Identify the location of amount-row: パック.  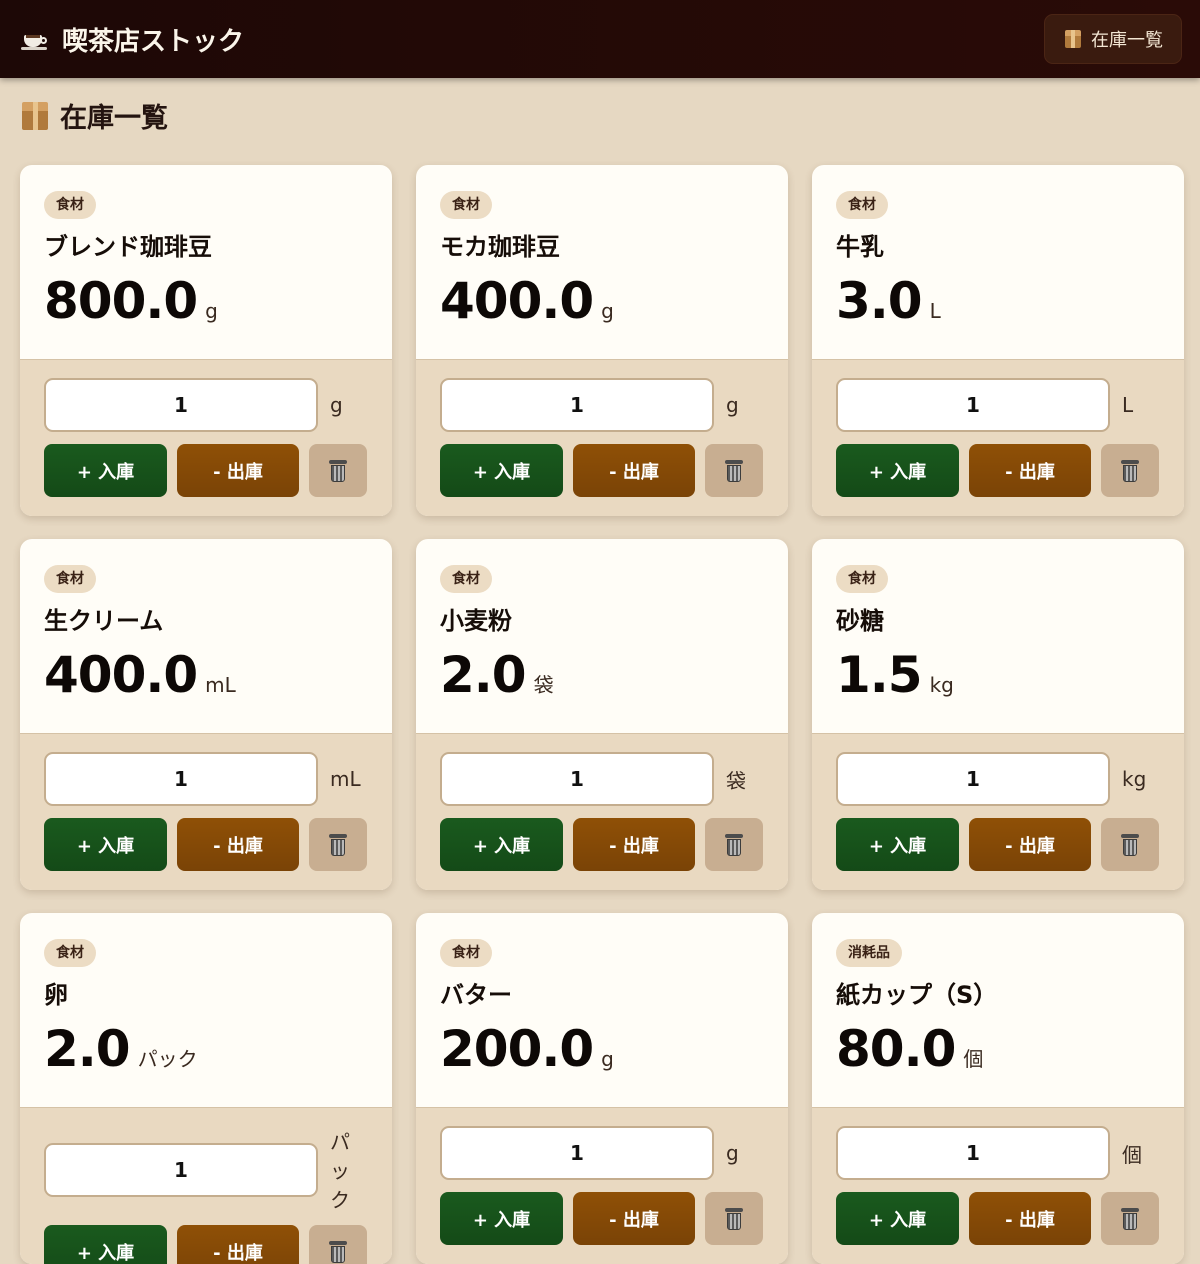
(206, 1169).